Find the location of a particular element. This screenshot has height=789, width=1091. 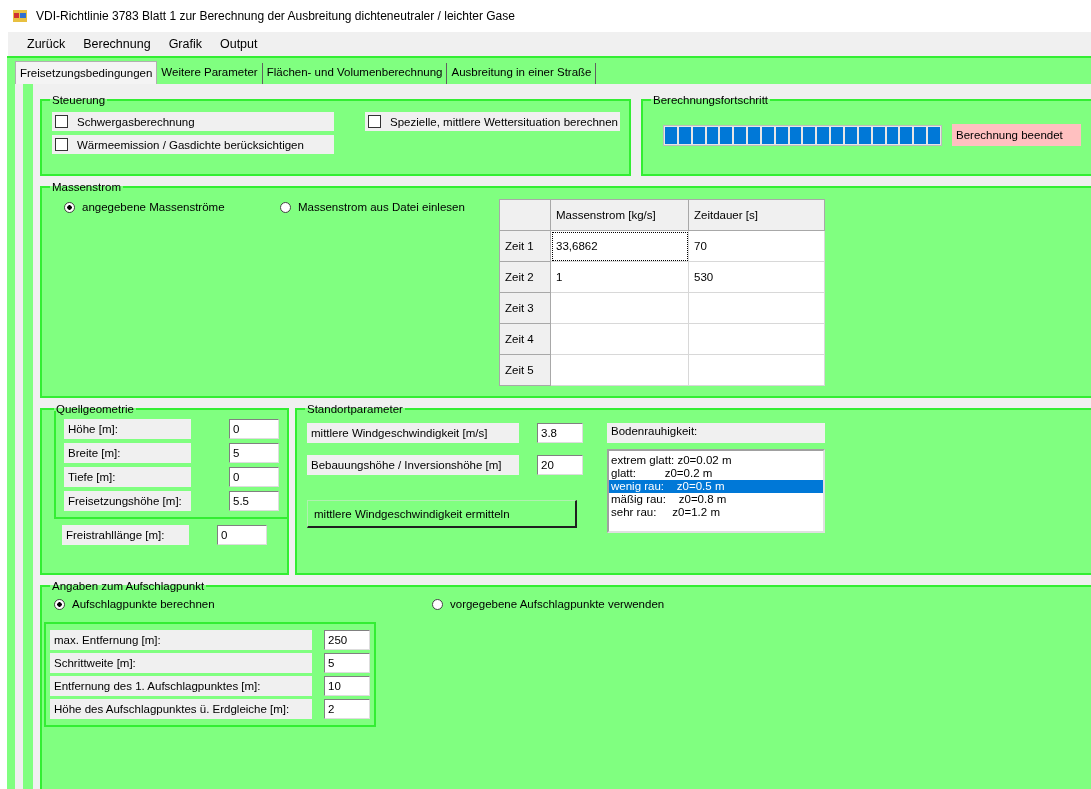

checkbox-option: Schwergasberechnung is located at coordinates (193, 121).